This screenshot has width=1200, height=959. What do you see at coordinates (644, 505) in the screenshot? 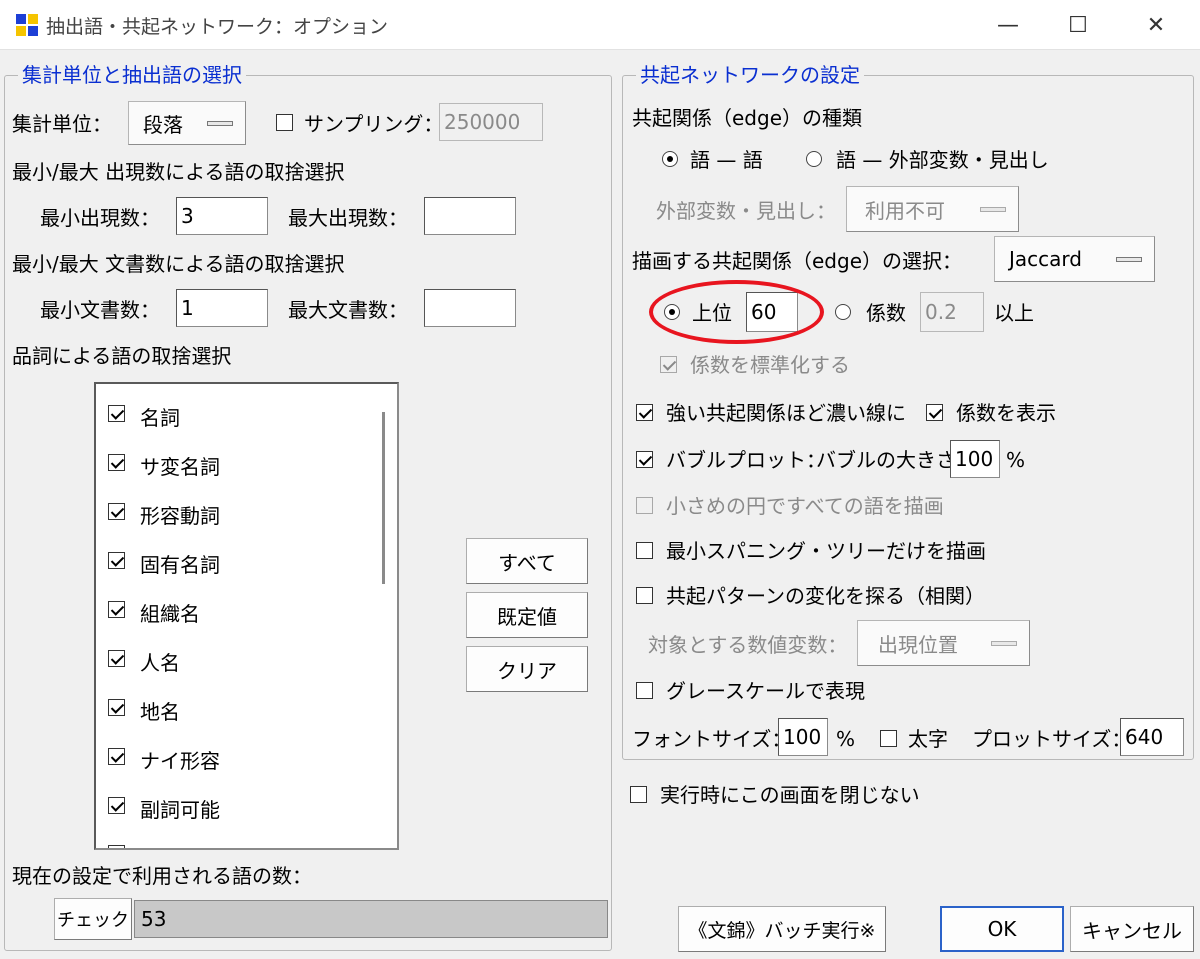
I see `small-circle-checkbox` at bounding box center [644, 505].